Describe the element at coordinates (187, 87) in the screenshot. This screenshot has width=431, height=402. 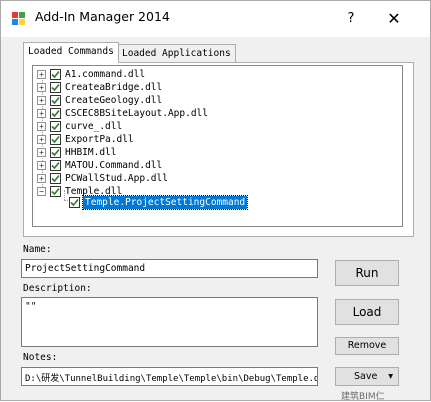
I see `tree-item: + CreateaBridge.dll` at that location.